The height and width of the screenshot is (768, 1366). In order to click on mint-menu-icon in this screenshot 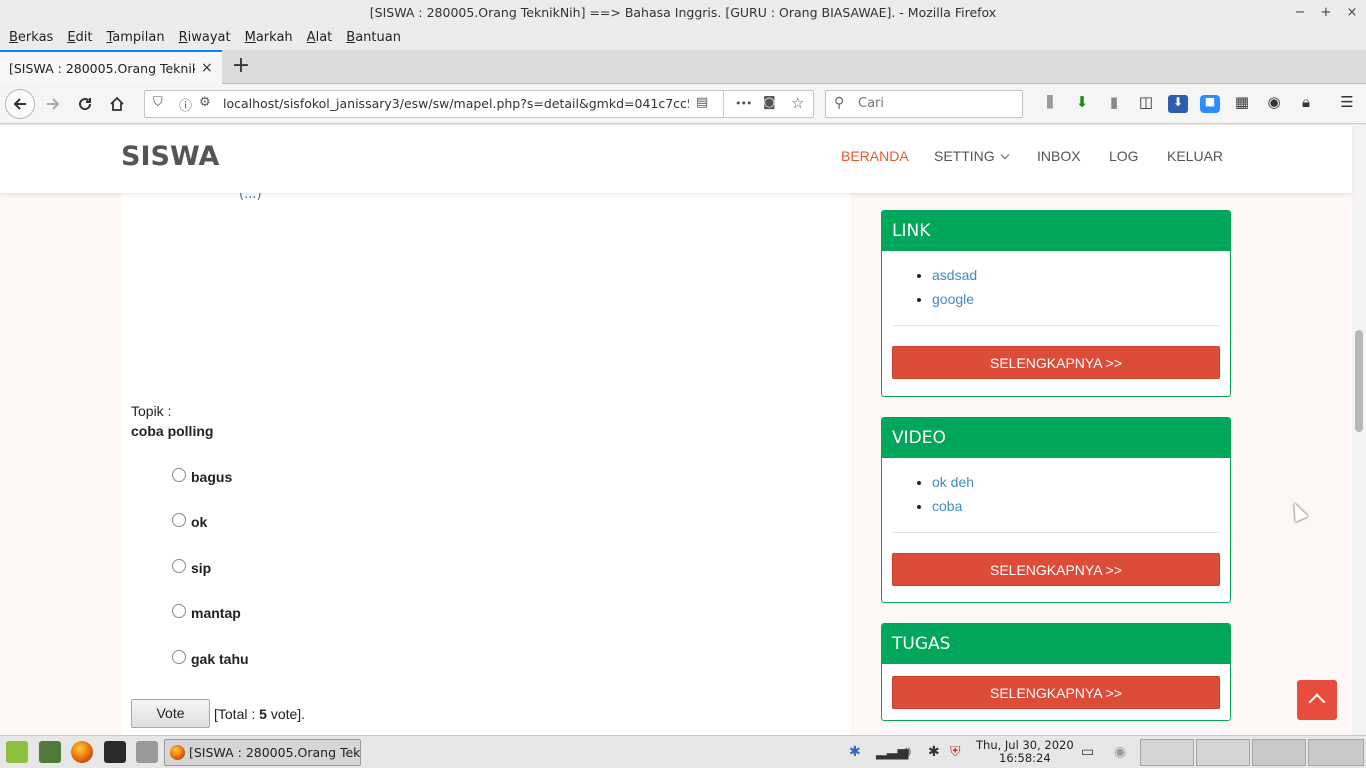, I will do `click(17, 752)`.